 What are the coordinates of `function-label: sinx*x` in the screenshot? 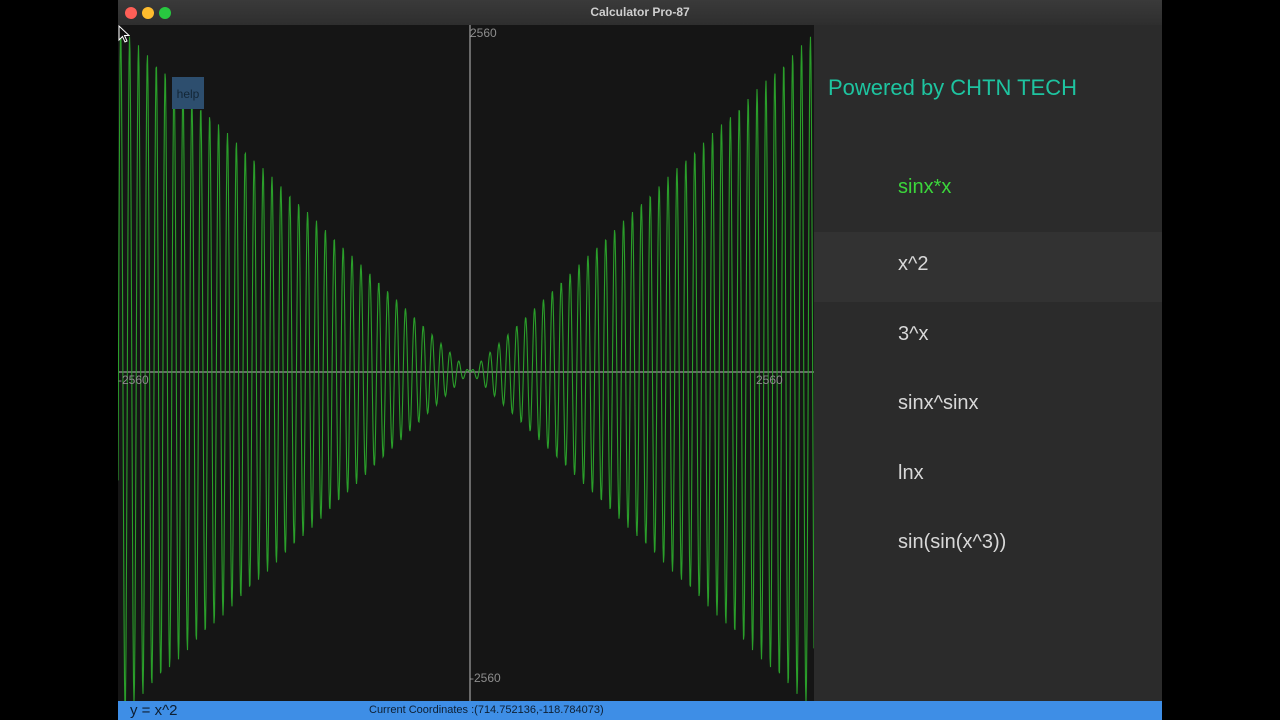 It's located at (925, 187).